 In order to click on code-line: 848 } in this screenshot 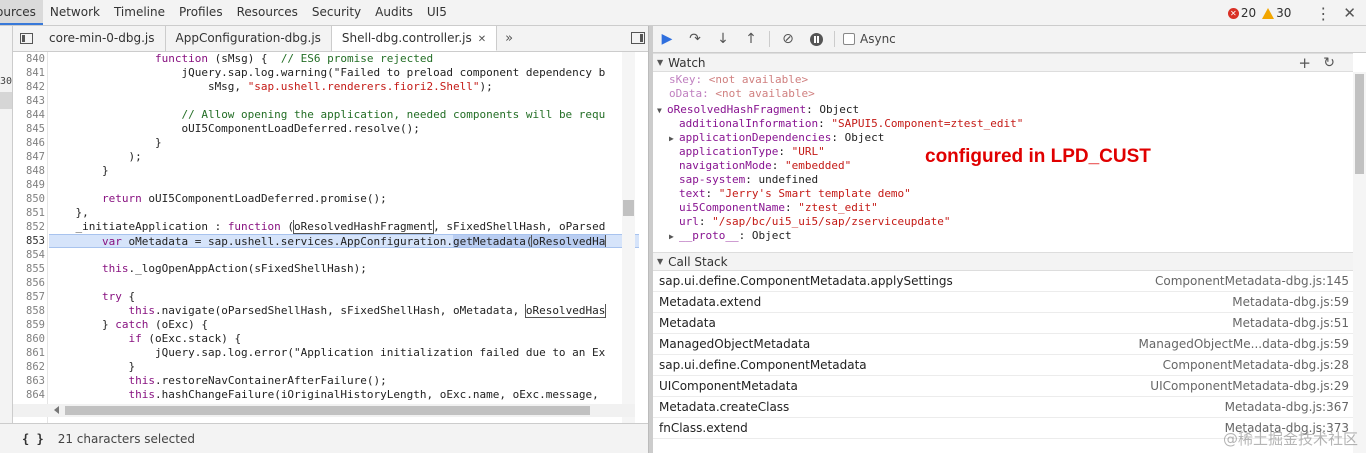, I will do `click(330, 171)`.